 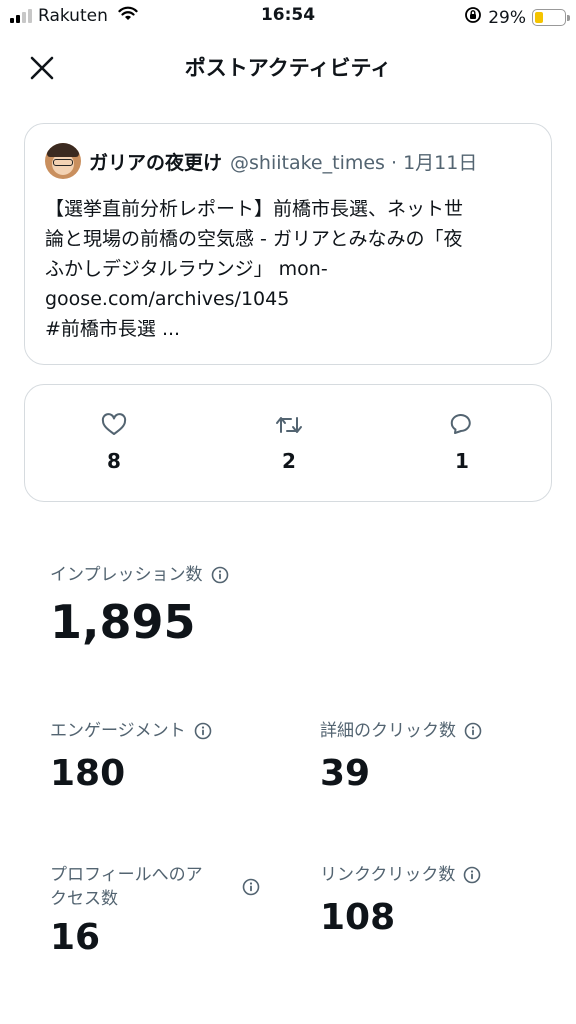 What do you see at coordinates (114, 425) in the screenshot?
I see `heart-icon` at bounding box center [114, 425].